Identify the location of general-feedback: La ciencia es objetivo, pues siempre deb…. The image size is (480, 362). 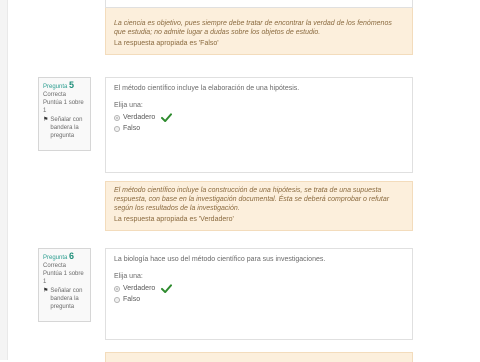
(253, 28).